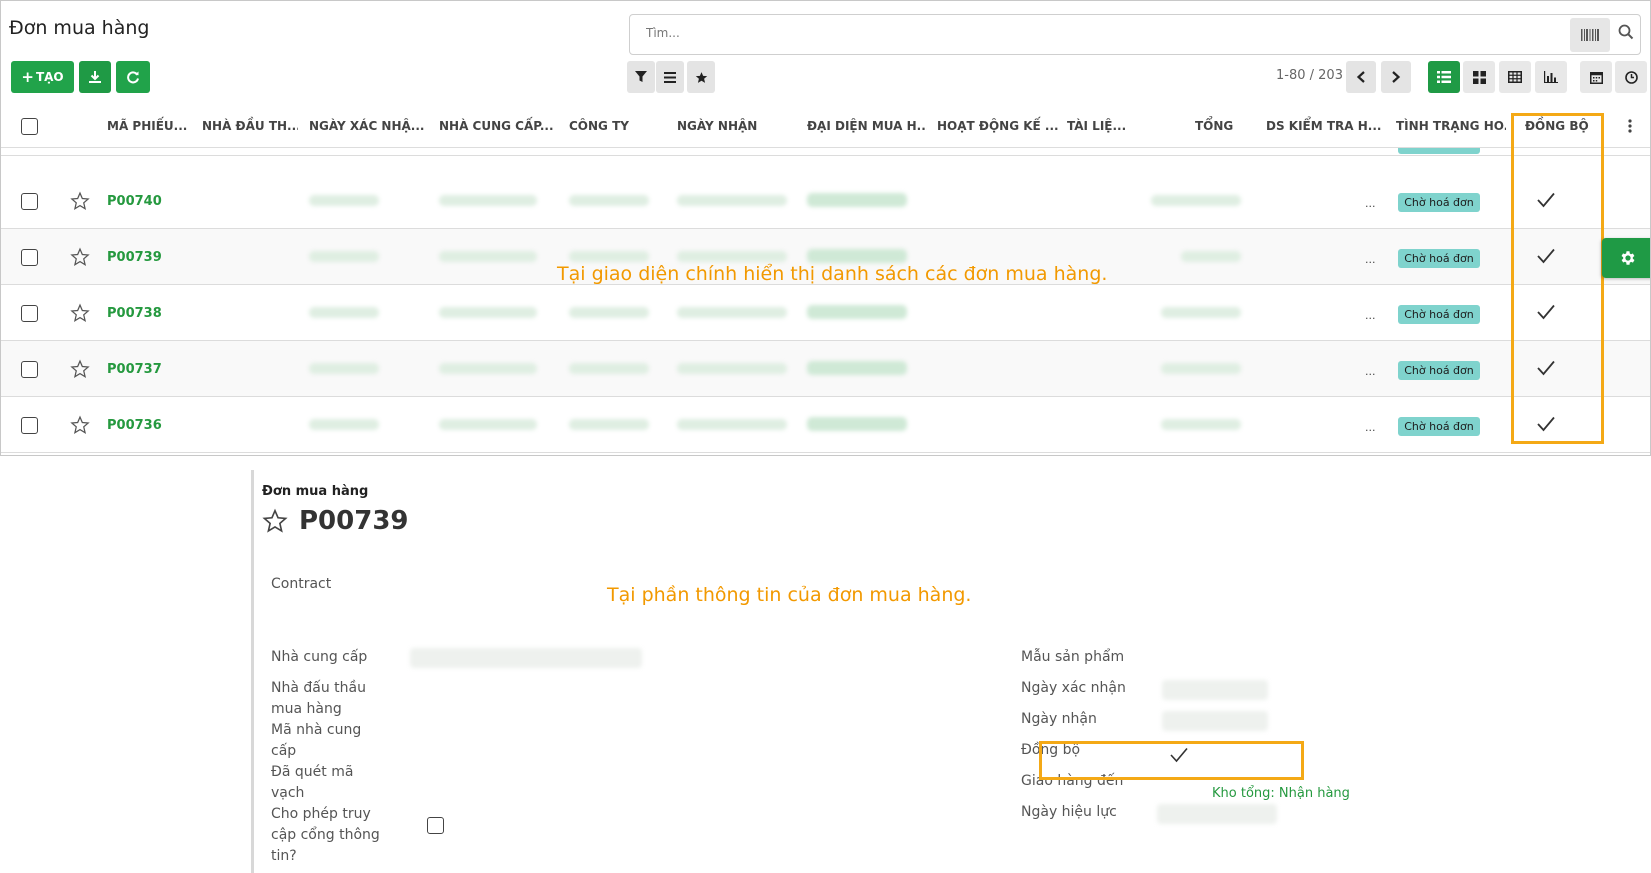  What do you see at coordinates (312, 772) in the screenshot?
I see `label-line: Đã quét mã` at bounding box center [312, 772].